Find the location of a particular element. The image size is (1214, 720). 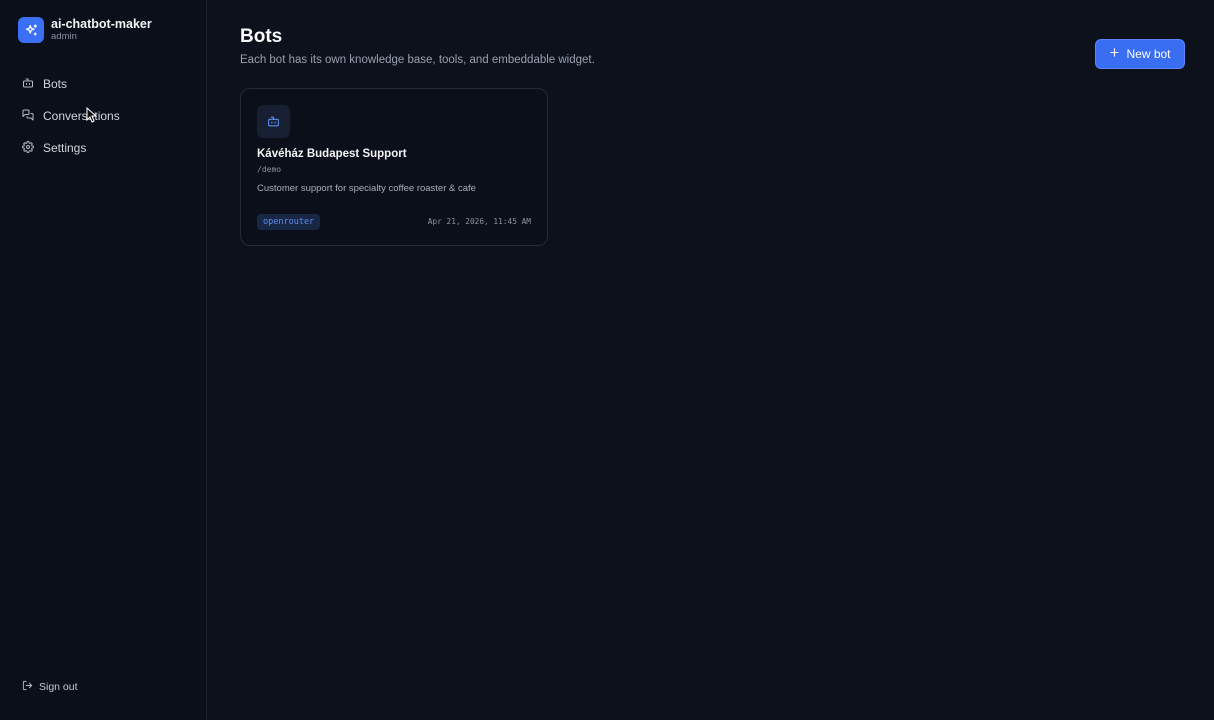

sign-out-button: Sign out is located at coordinates (50, 687).